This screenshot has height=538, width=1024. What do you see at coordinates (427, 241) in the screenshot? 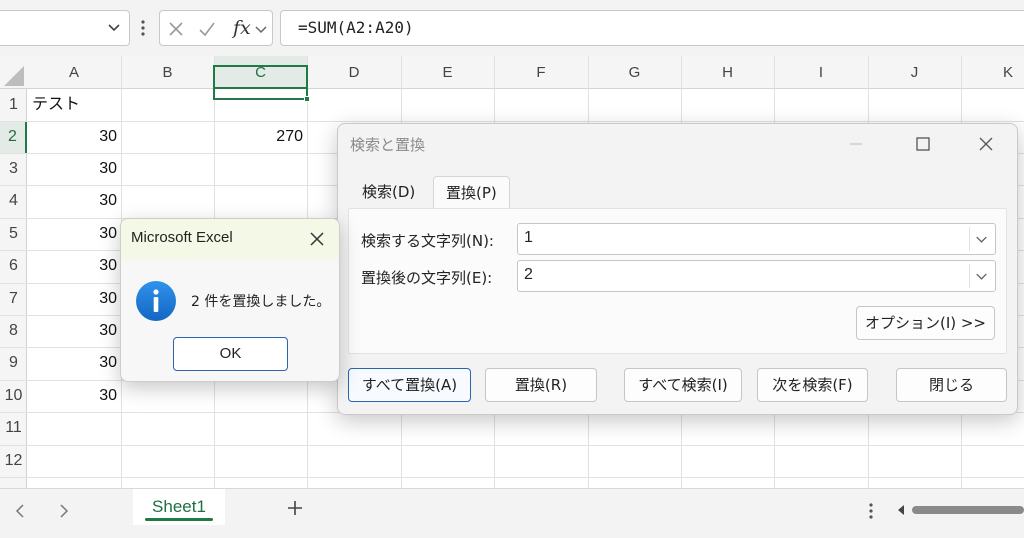
I see `find-what-label: 検索する文字列(N):` at bounding box center [427, 241].